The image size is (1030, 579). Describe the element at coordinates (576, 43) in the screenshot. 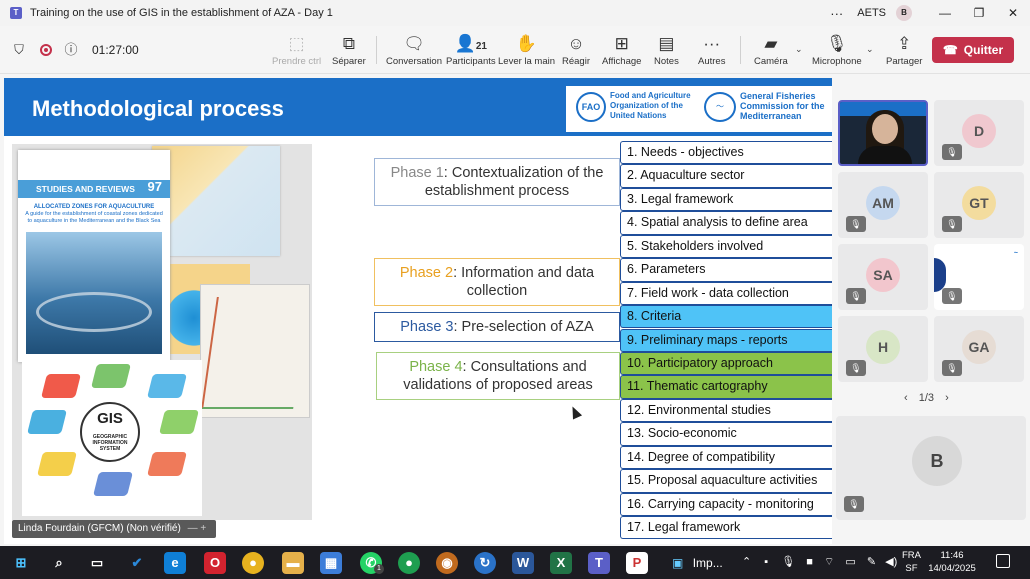

I see `react-icon: ☺` at that location.